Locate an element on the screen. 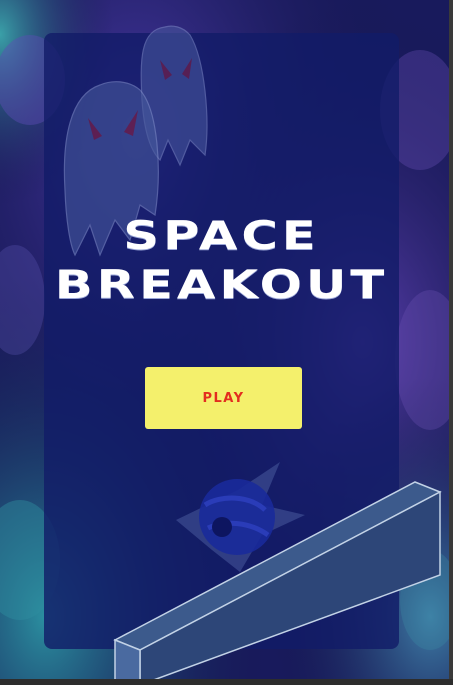 The height and width of the screenshot is (685, 453). window-edge-bottom is located at coordinates (226, 682).